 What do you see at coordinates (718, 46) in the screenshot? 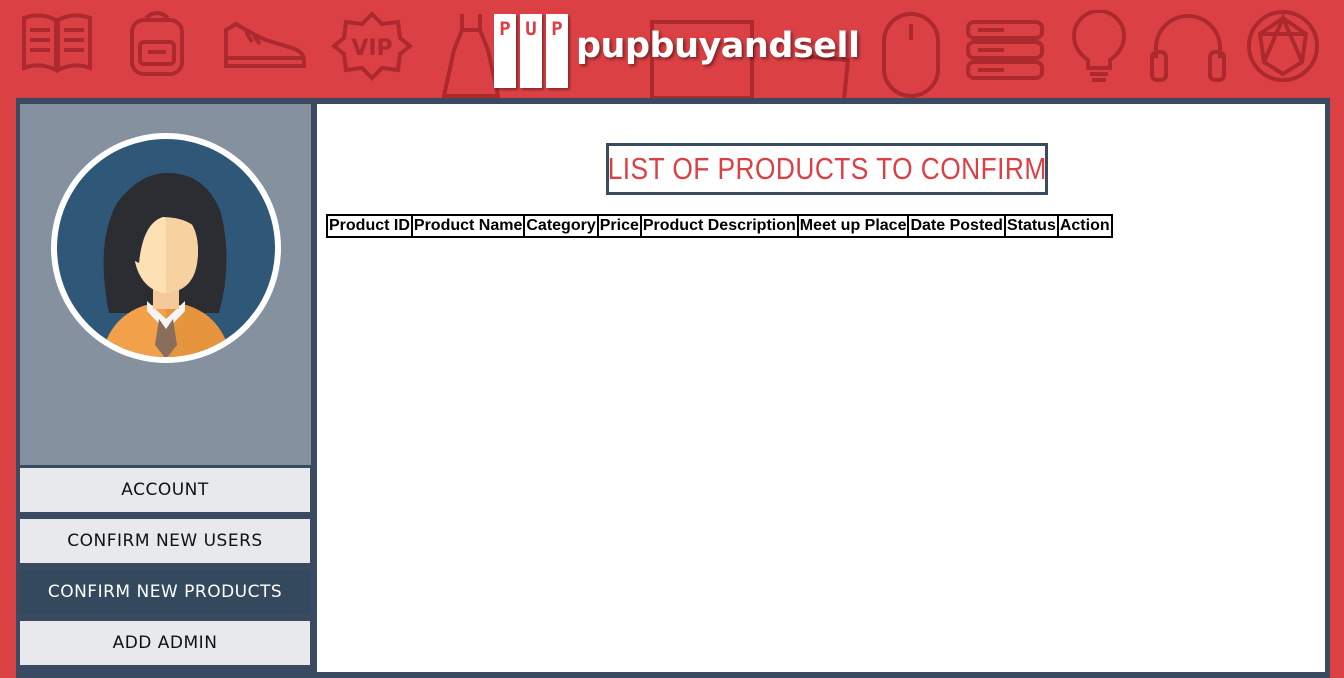
I see `logo-text: pupbuyandsell` at bounding box center [718, 46].